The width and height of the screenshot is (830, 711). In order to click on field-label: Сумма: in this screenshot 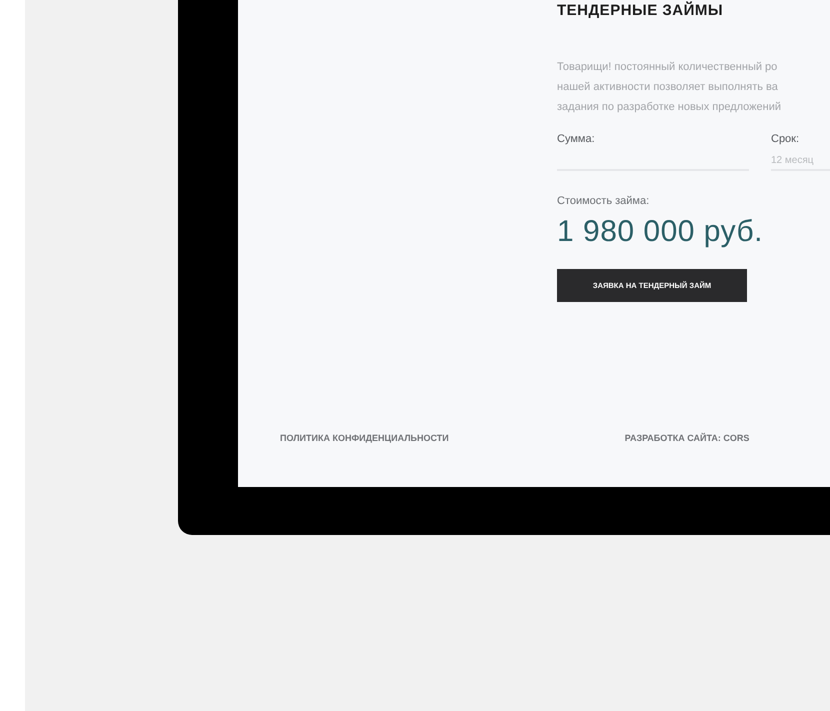, I will do `click(576, 139)`.